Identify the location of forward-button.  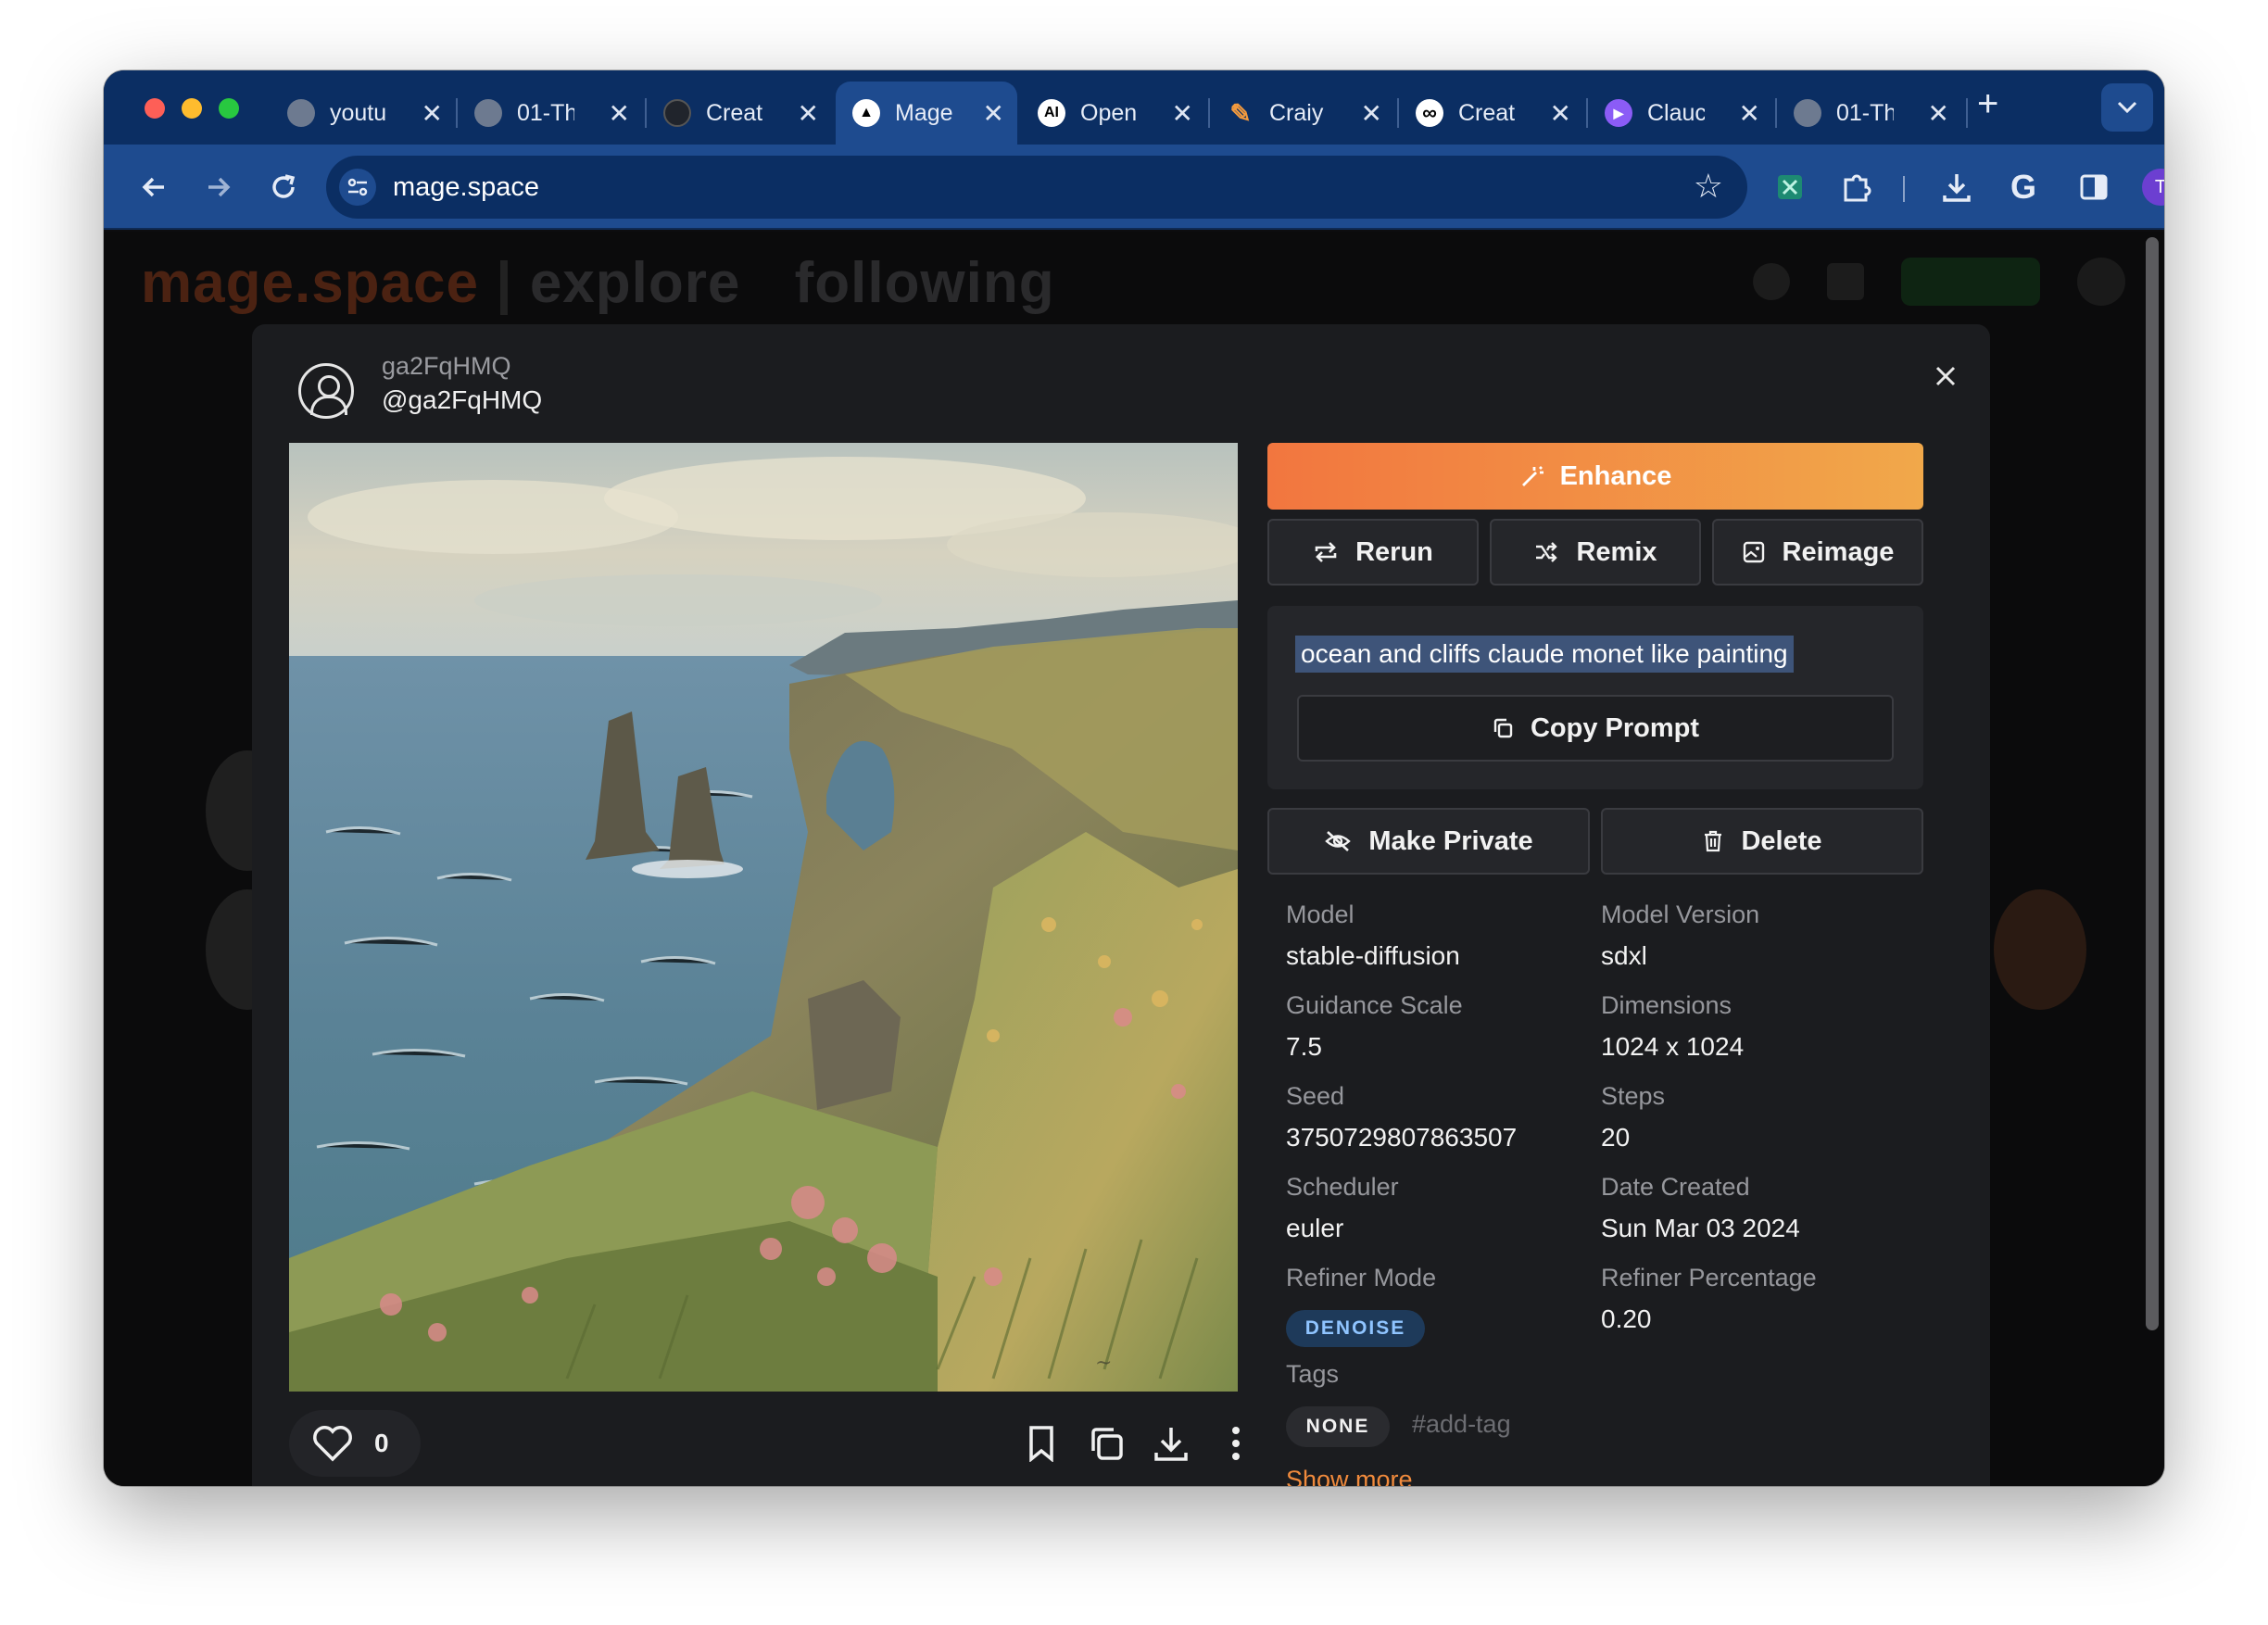
(219, 187).